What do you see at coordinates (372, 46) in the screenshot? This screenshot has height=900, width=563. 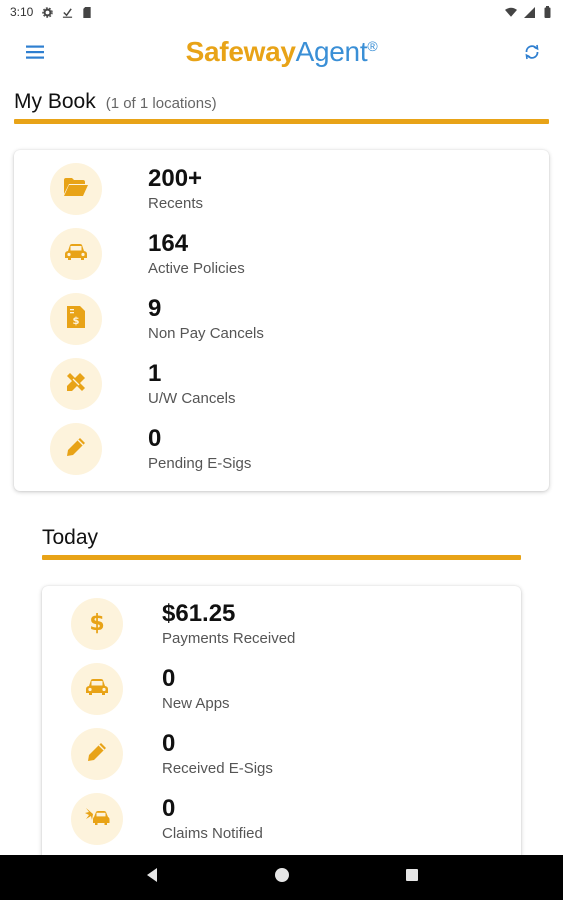 I see `logo-registered-mark: ®` at bounding box center [372, 46].